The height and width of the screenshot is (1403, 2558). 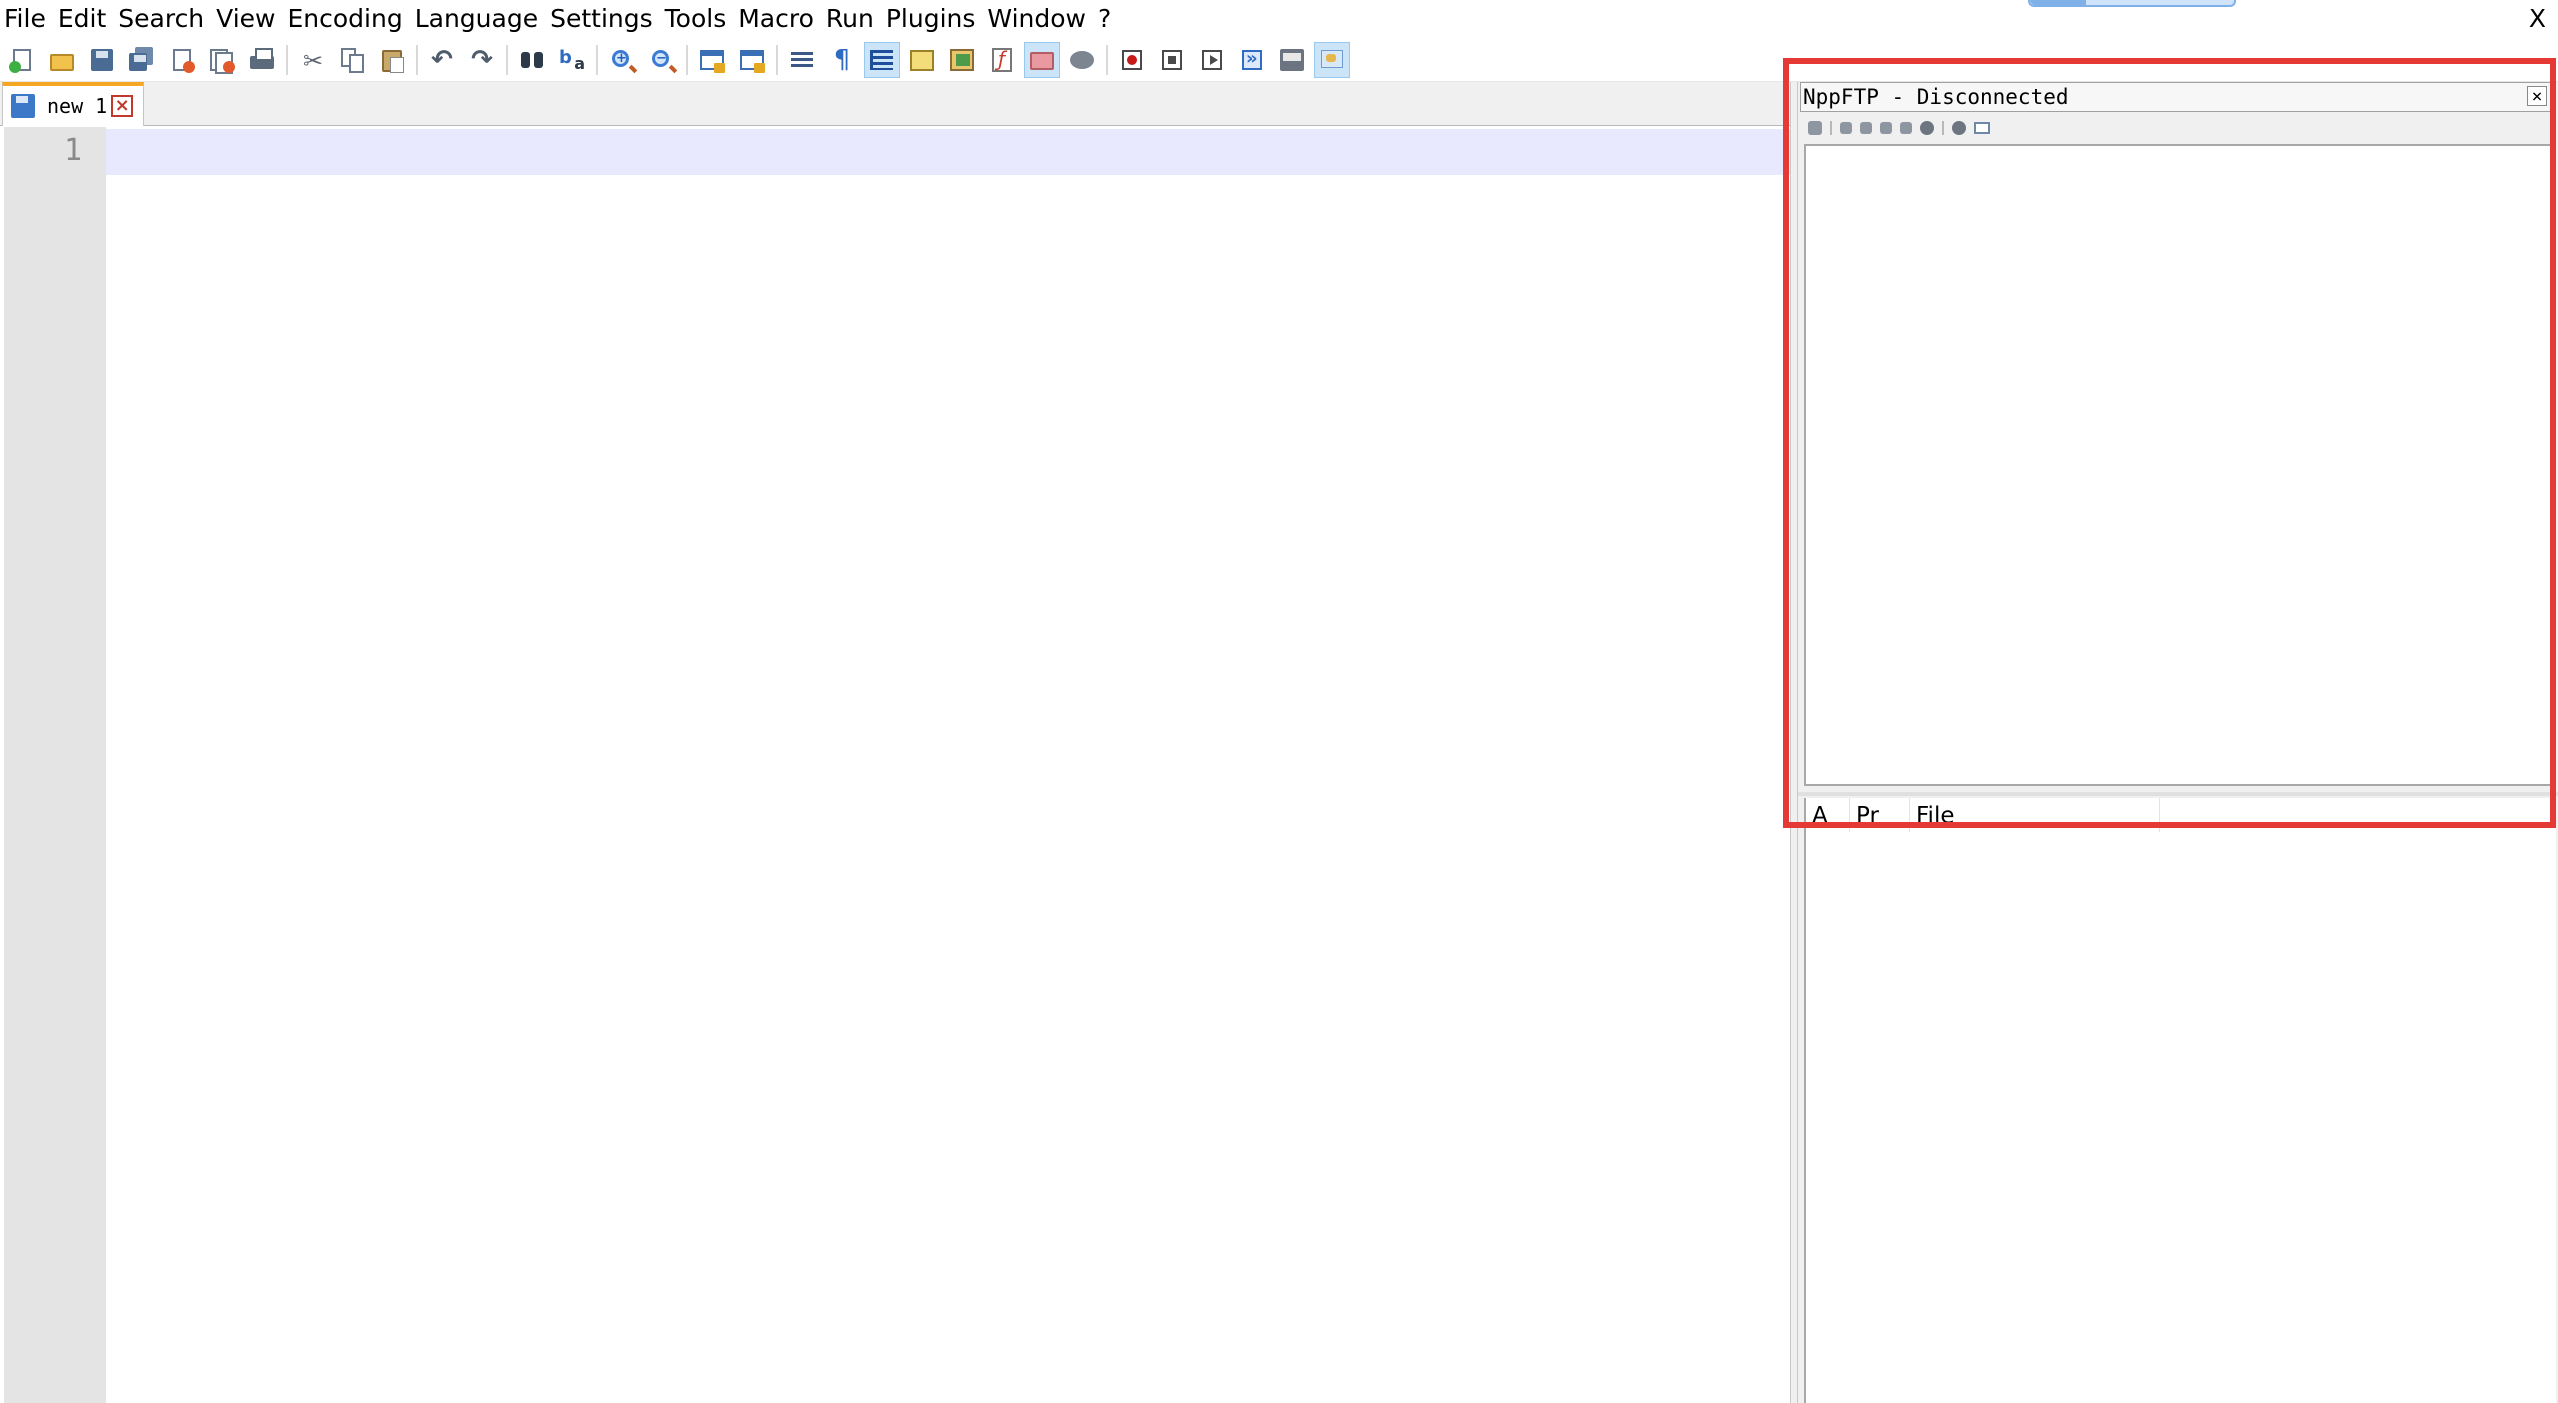 I want to click on message-window-icon, so click(x=1982, y=128).